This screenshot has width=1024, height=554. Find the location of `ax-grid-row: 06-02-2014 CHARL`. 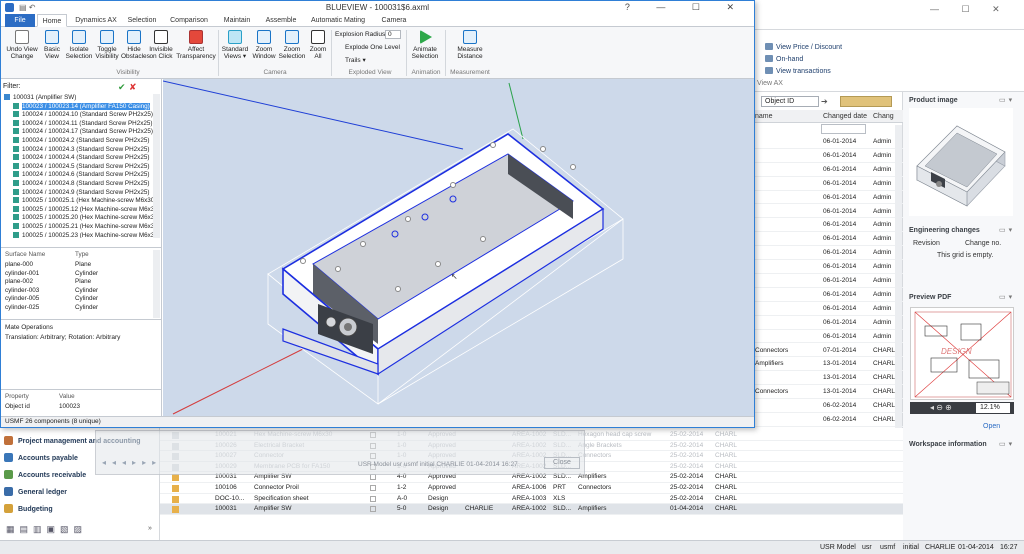

ax-grid-row: 06-02-2014 CHARL is located at coordinates (829, 406).